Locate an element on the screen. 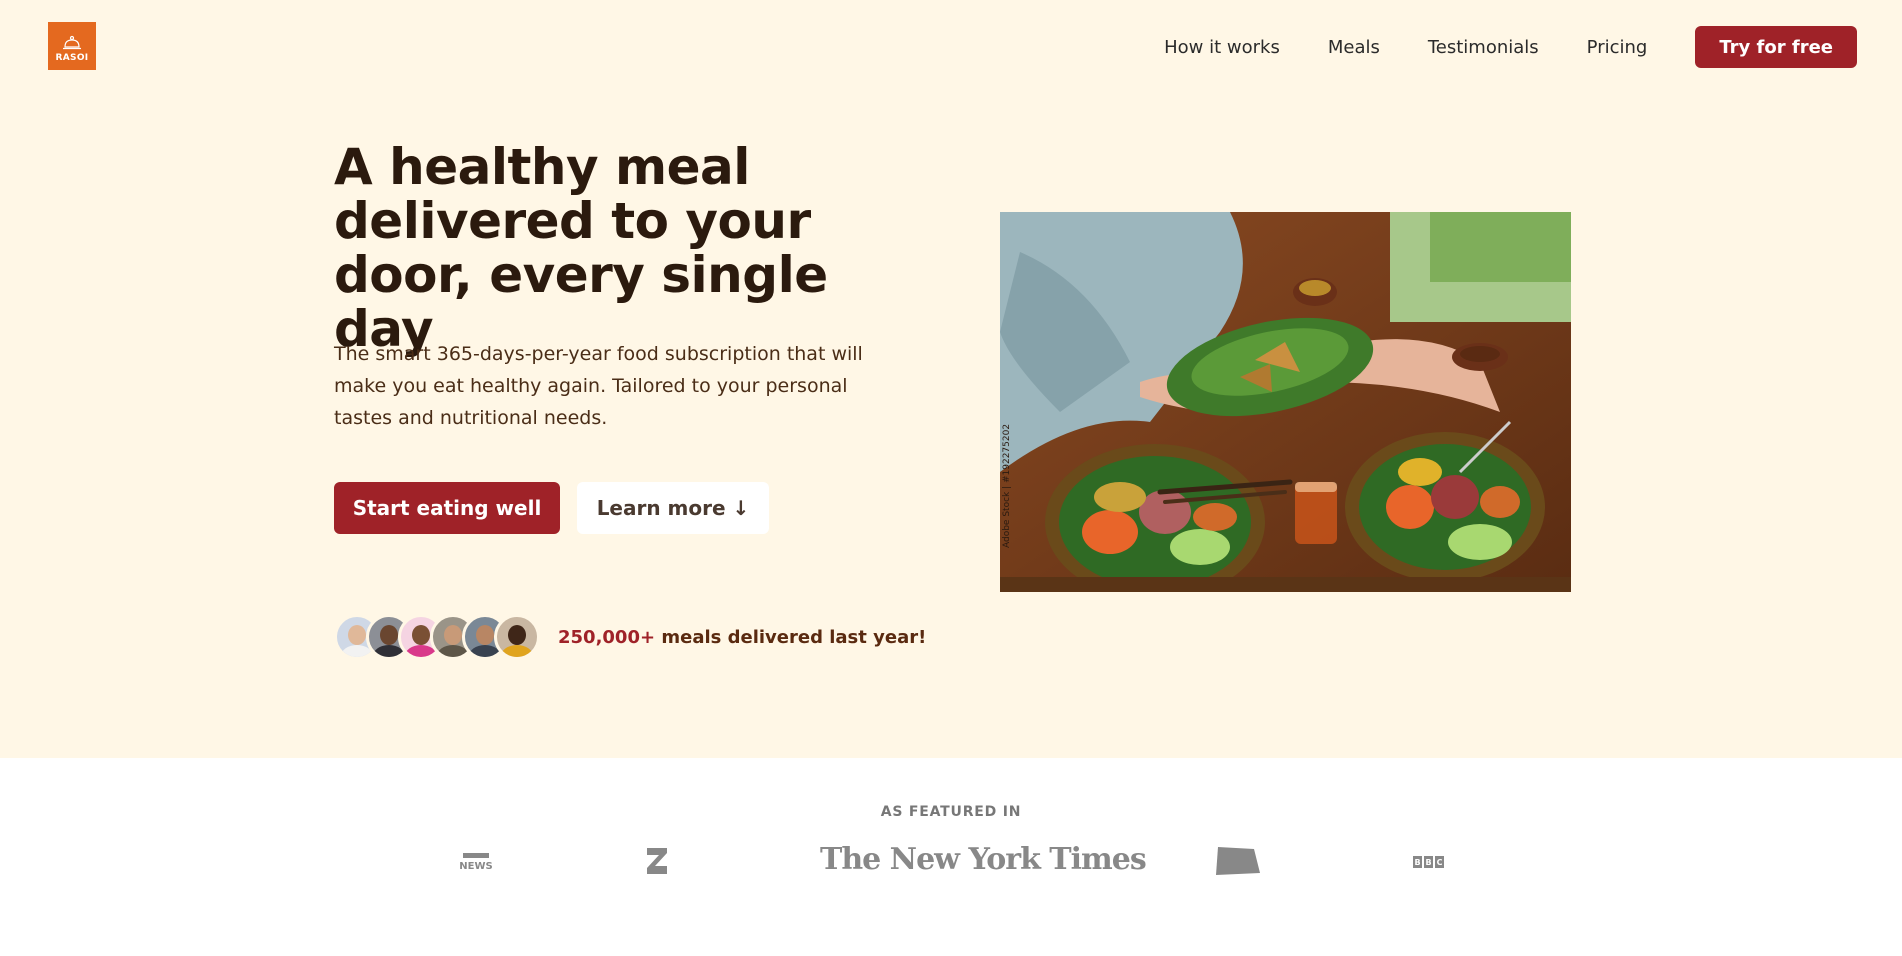  avatar is located at coordinates (517, 637).